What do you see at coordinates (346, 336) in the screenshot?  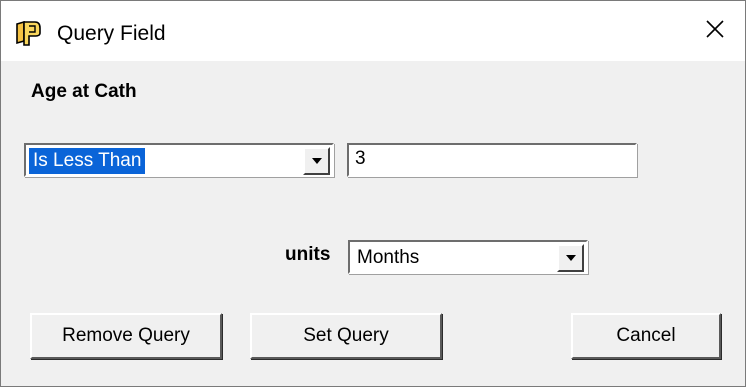 I see `set-query-button: Set Query` at bounding box center [346, 336].